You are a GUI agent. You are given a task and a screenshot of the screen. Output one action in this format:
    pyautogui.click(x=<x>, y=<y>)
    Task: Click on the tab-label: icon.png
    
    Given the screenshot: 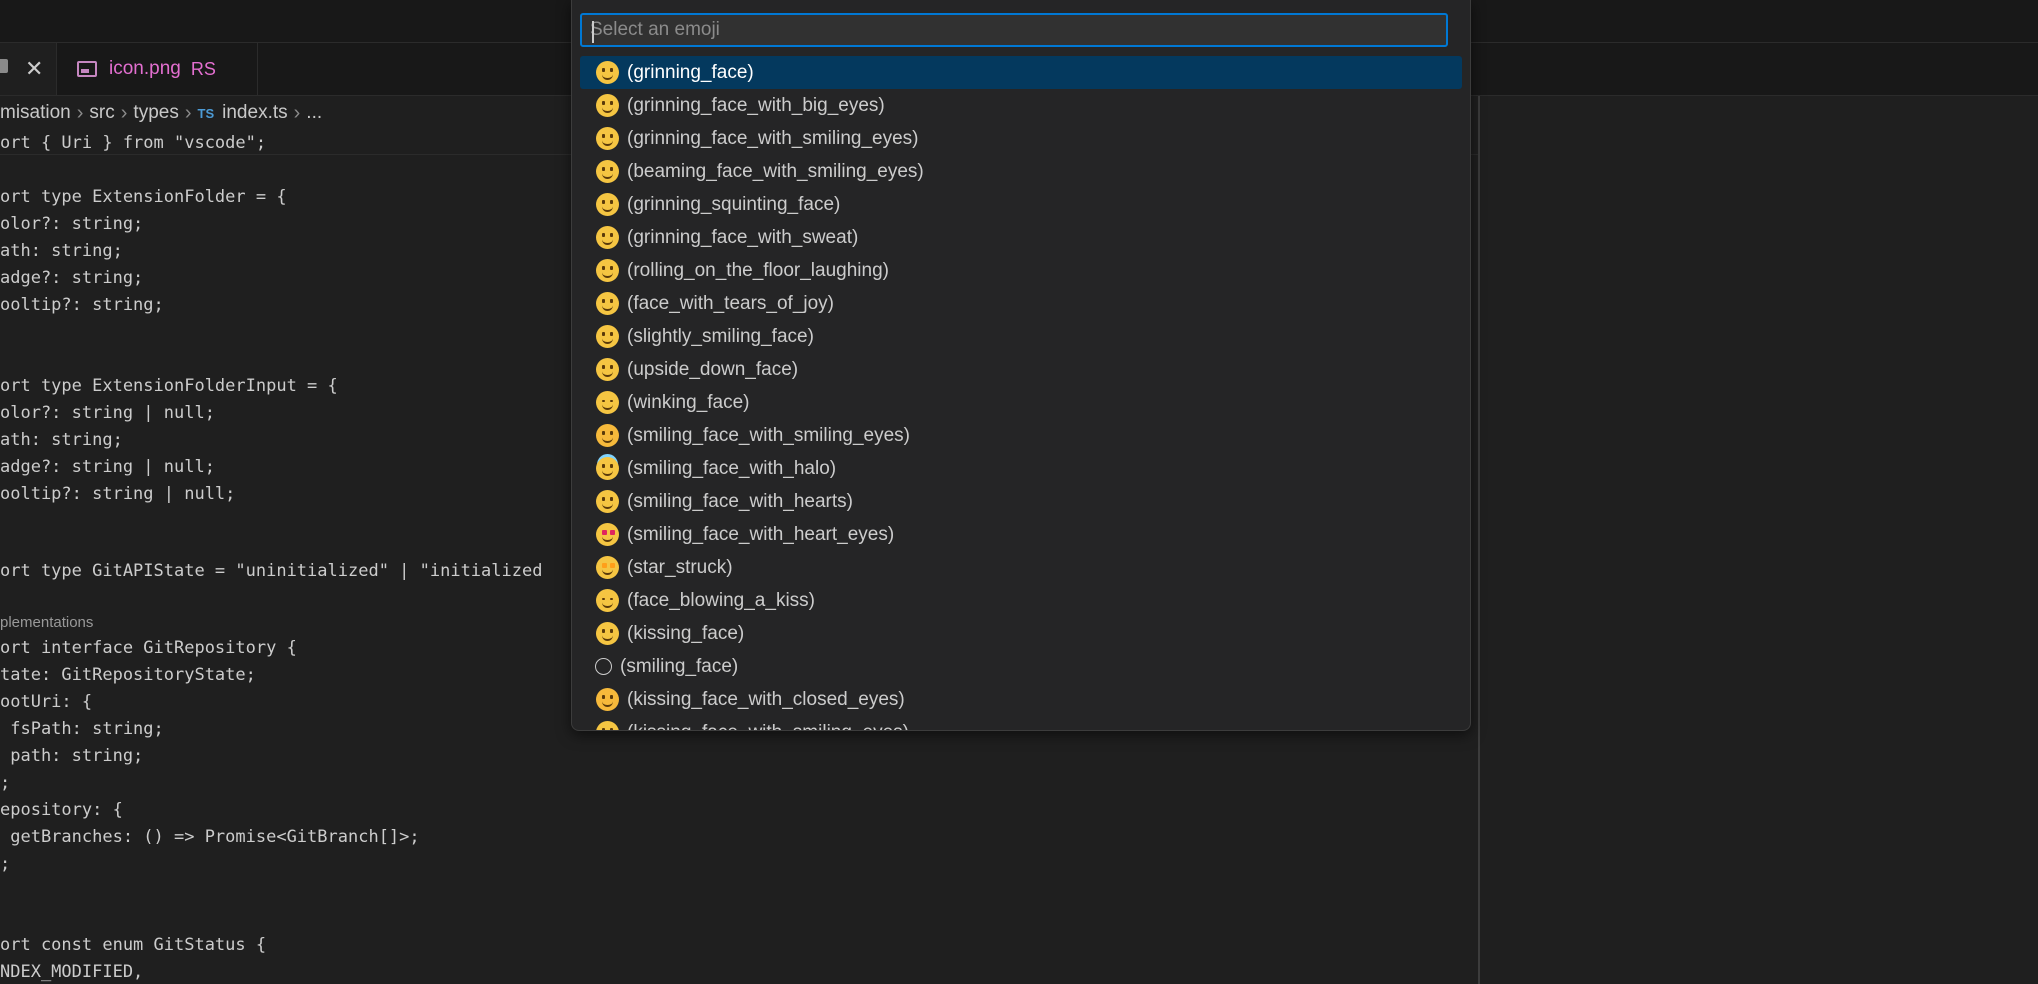 What is the action you would take?
    pyautogui.click(x=145, y=68)
    